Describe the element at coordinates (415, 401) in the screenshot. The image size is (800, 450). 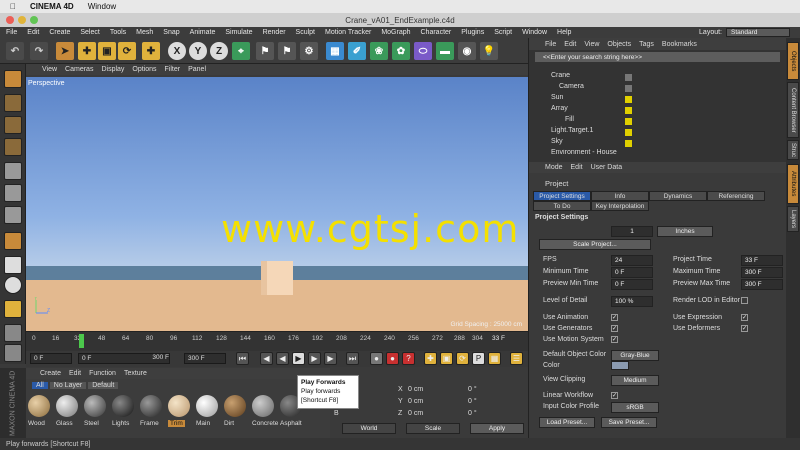
I see `coord-y-field: 0 cm` at that location.